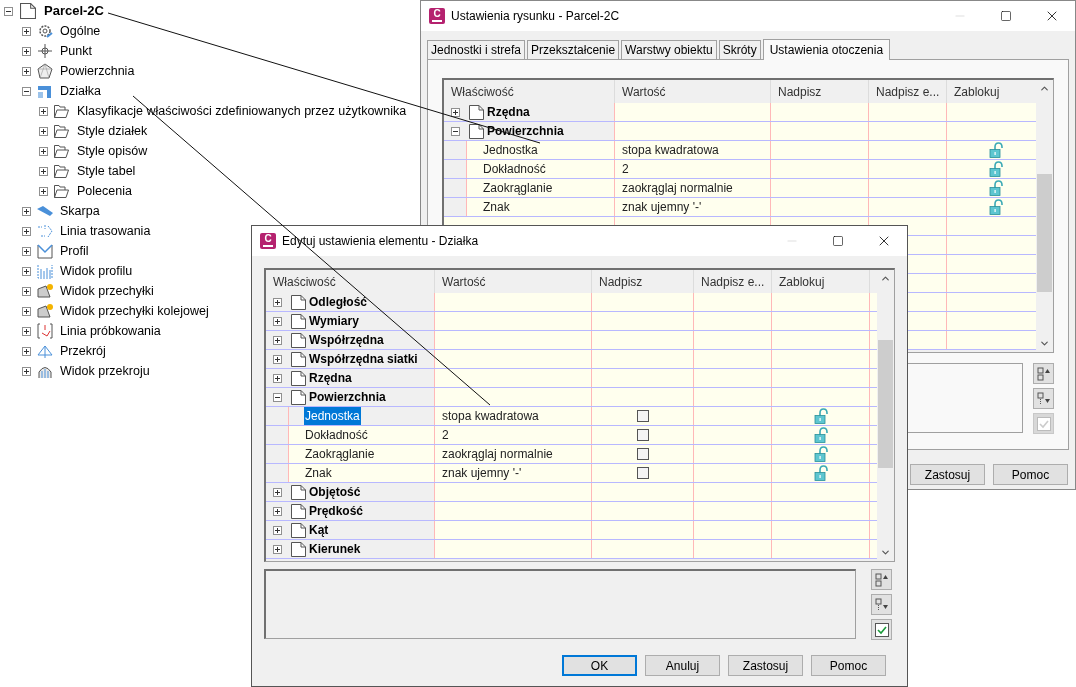  What do you see at coordinates (105, 371) in the screenshot?
I see `tree-item: Widok przekroju` at bounding box center [105, 371].